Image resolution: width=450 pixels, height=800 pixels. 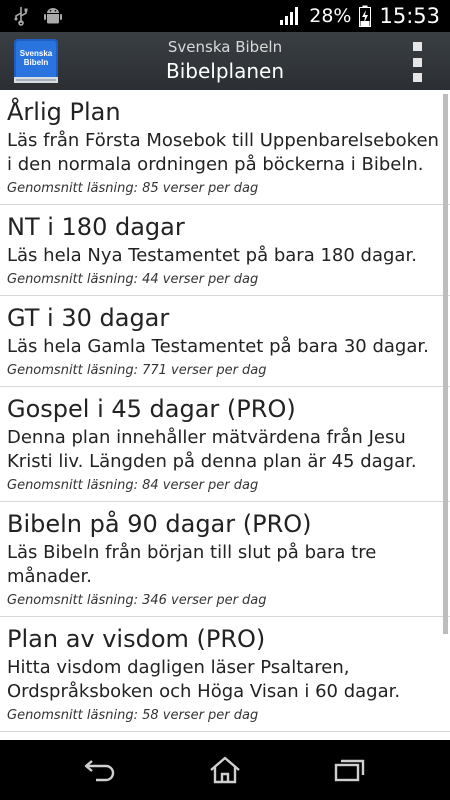 I want to click on plan-average: Genomsnitt läsning: 346 verser per dag, so click(x=137, y=600).